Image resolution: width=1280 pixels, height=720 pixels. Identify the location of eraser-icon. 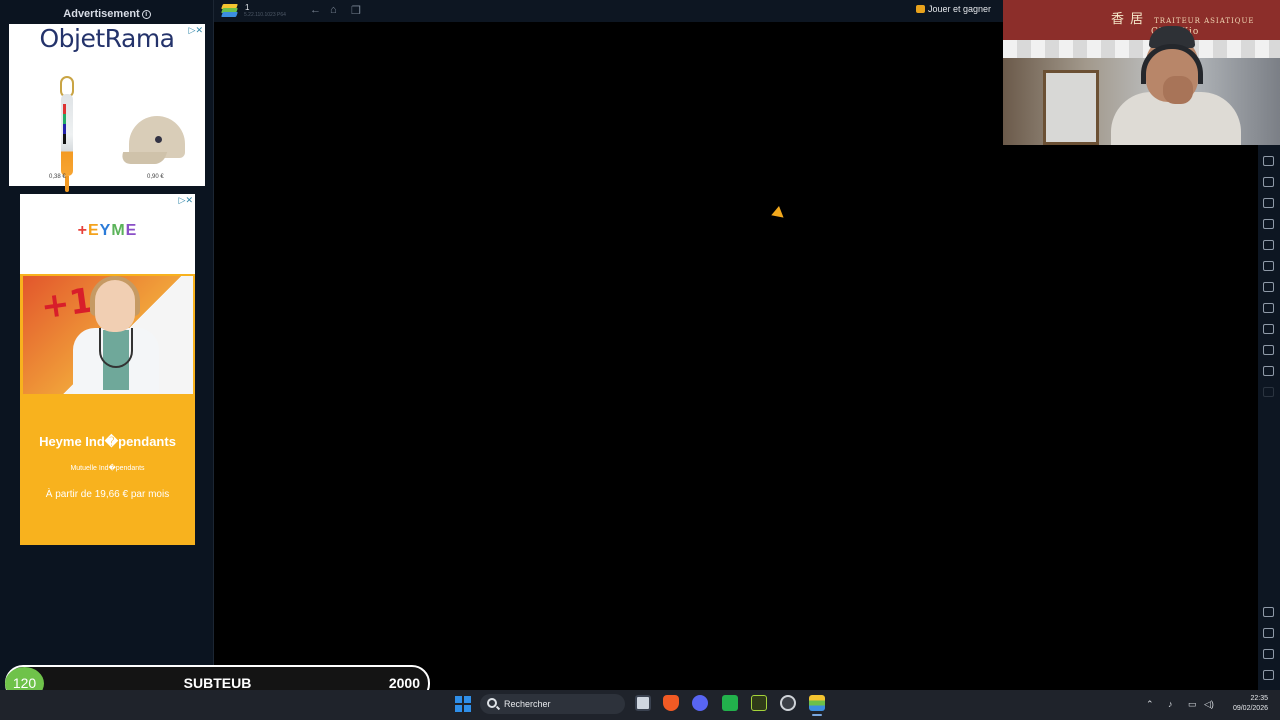
(1268, 308).